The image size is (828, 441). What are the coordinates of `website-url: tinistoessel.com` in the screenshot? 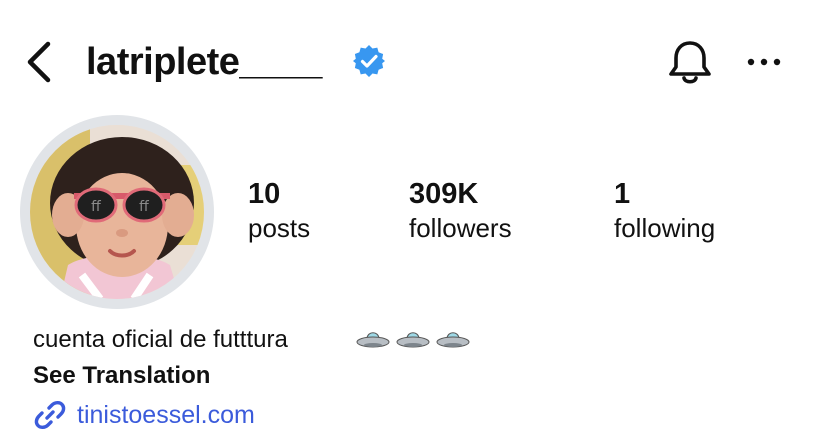 It's located at (166, 415).